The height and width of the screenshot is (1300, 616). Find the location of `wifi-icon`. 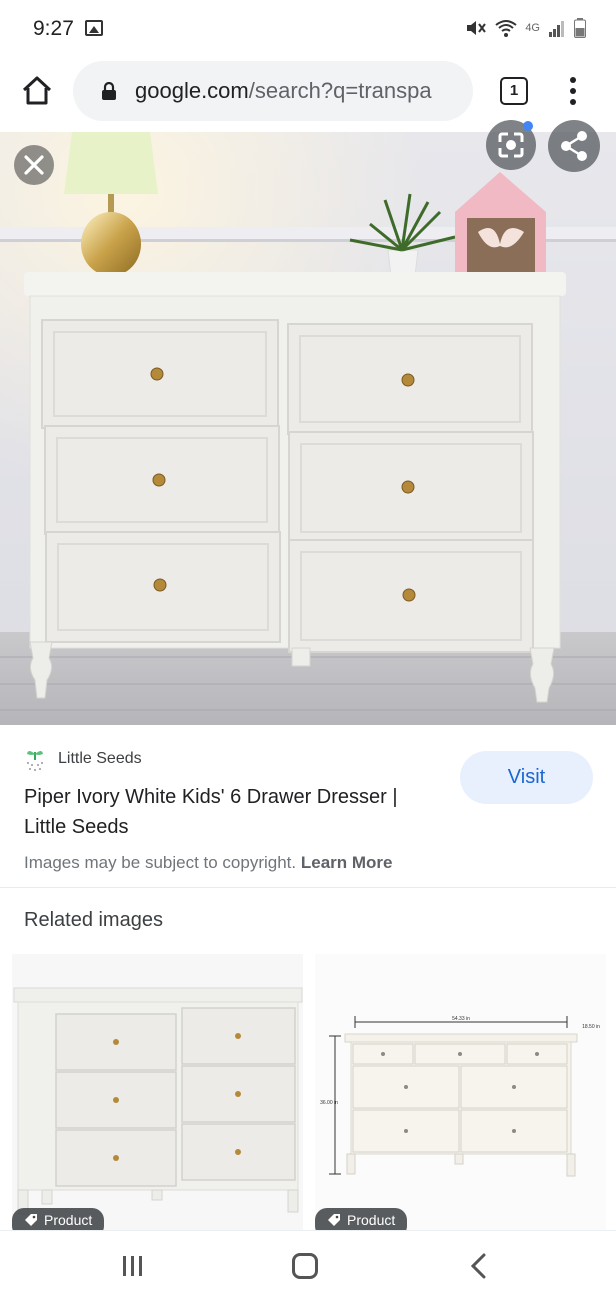

wifi-icon is located at coordinates (506, 28).